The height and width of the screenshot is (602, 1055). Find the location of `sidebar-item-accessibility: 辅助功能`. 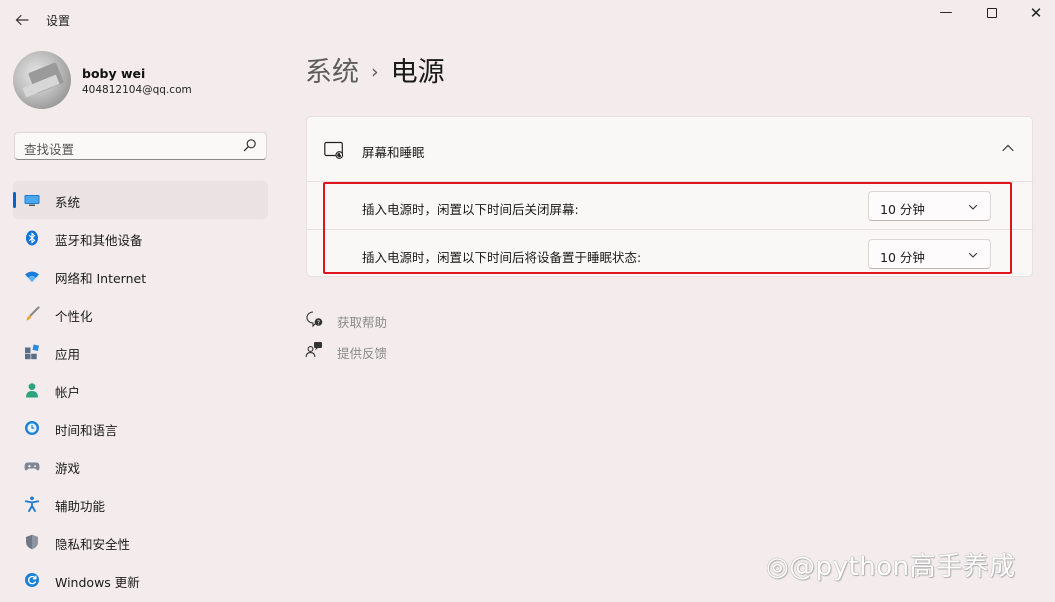

sidebar-item-accessibility: 辅助功能 is located at coordinates (140, 504).